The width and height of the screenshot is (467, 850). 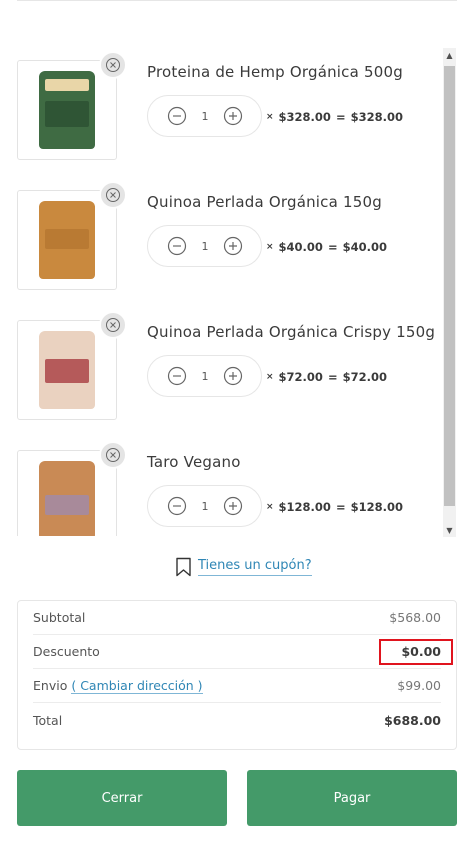 What do you see at coordinates (364, 377) in the screenshot?
I see `line-total: $72.00` at bounding box center [364, 377].